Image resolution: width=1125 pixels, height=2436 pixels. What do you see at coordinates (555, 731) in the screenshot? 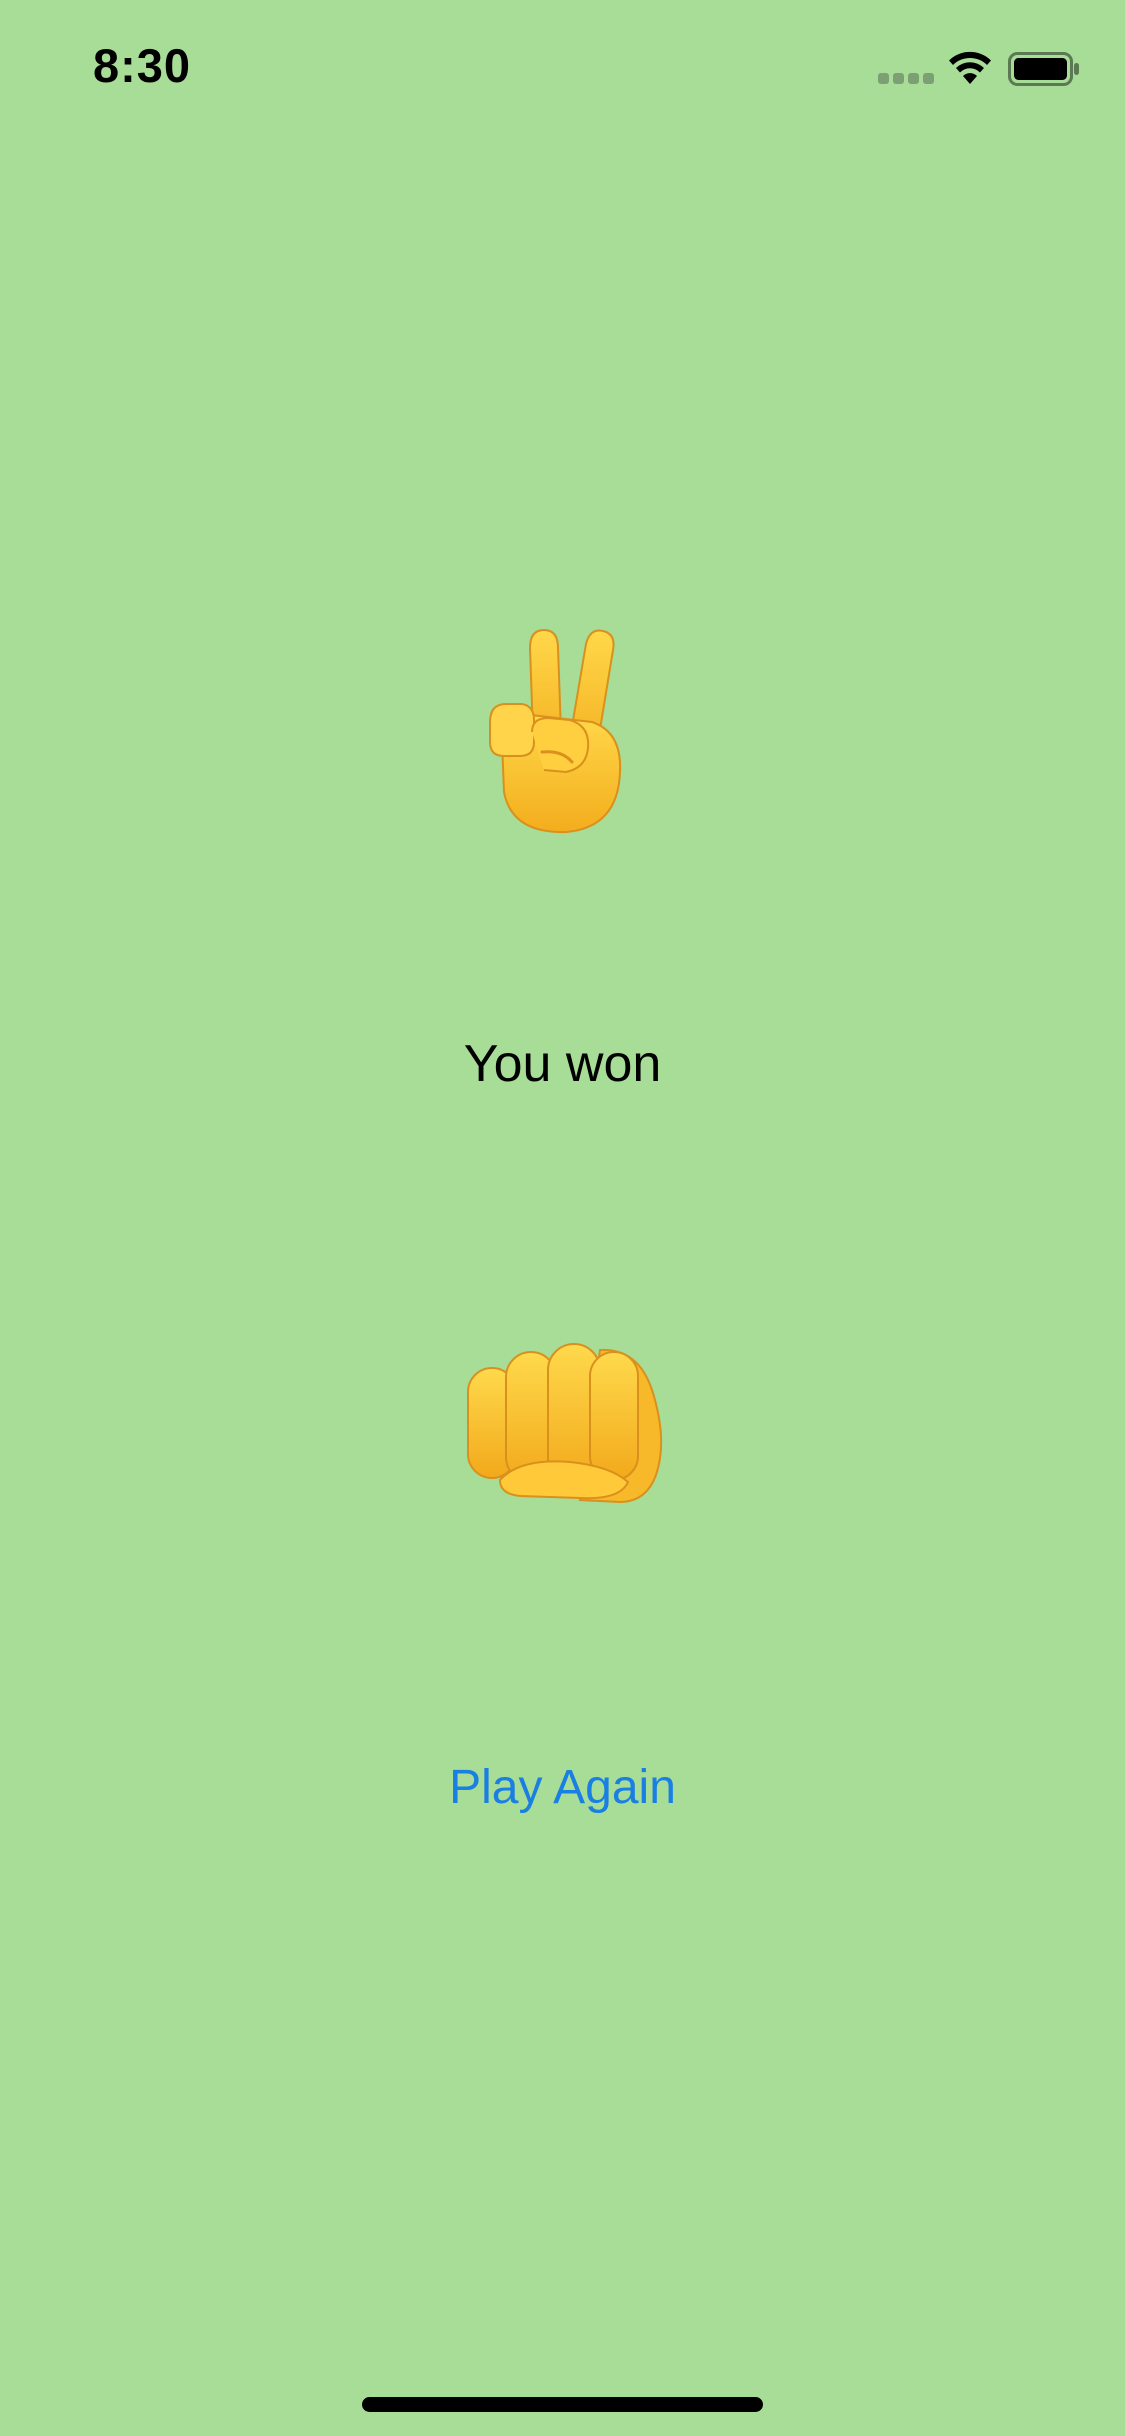
I see `victory-hand-icon` at bounding box center [555, 731].